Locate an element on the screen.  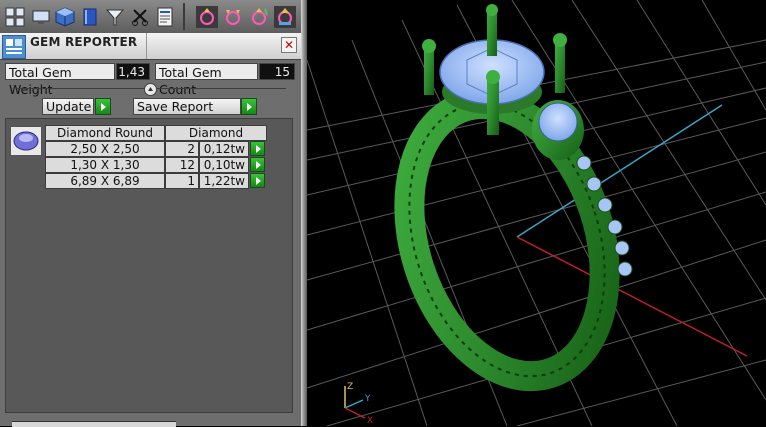
row-size: 6,89 X 6,89 is located at coordinates (105, 181).